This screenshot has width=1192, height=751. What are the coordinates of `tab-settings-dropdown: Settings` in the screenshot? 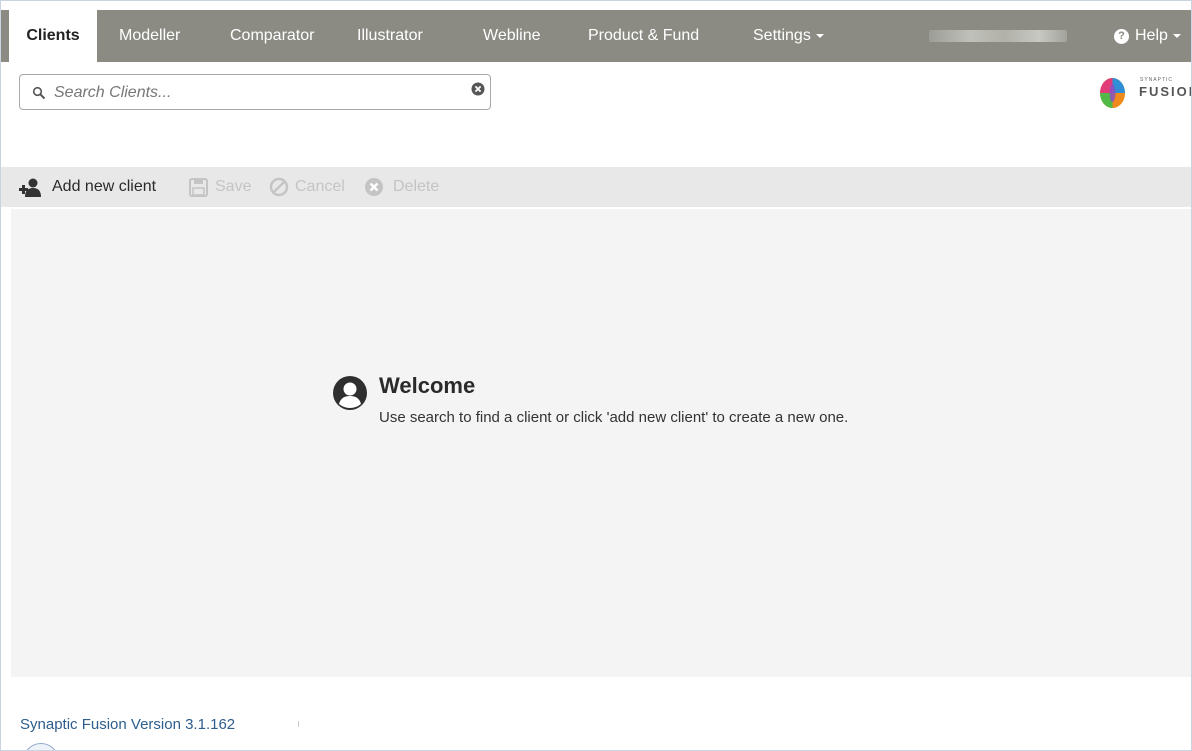 It's located at (788, 36).